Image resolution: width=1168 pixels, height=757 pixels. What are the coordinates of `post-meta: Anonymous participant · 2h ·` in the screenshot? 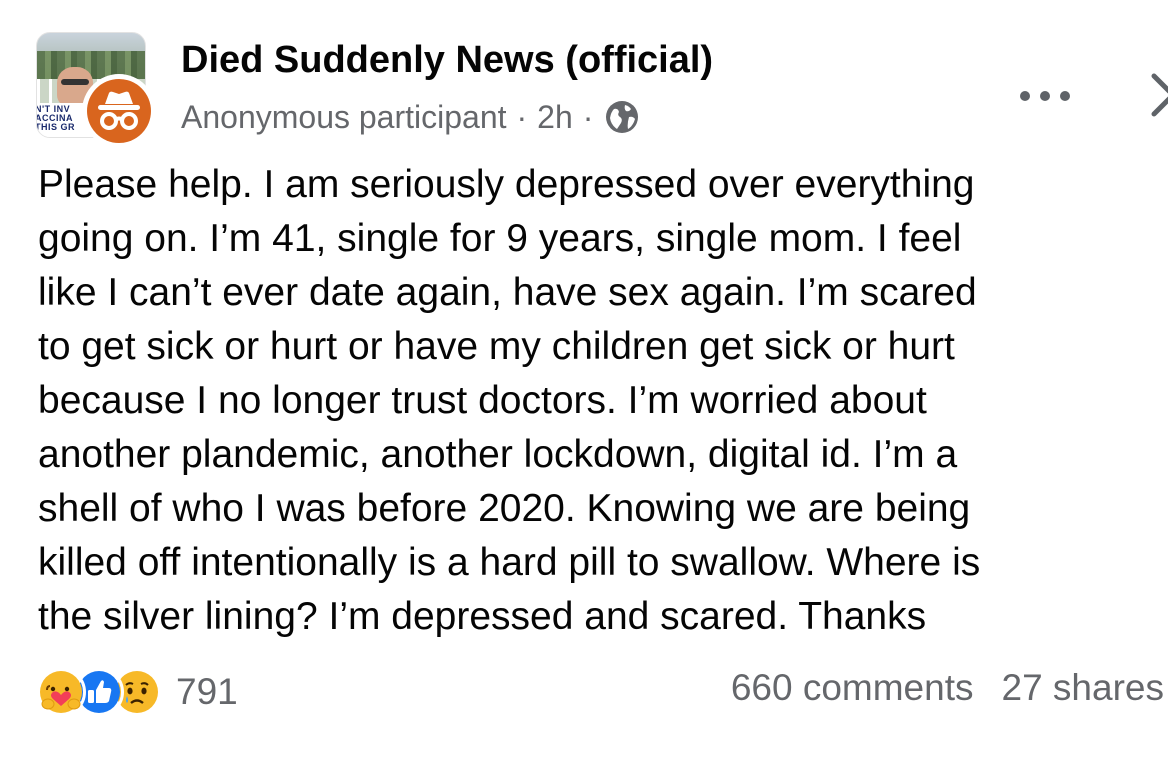 It's located at (410, 117).